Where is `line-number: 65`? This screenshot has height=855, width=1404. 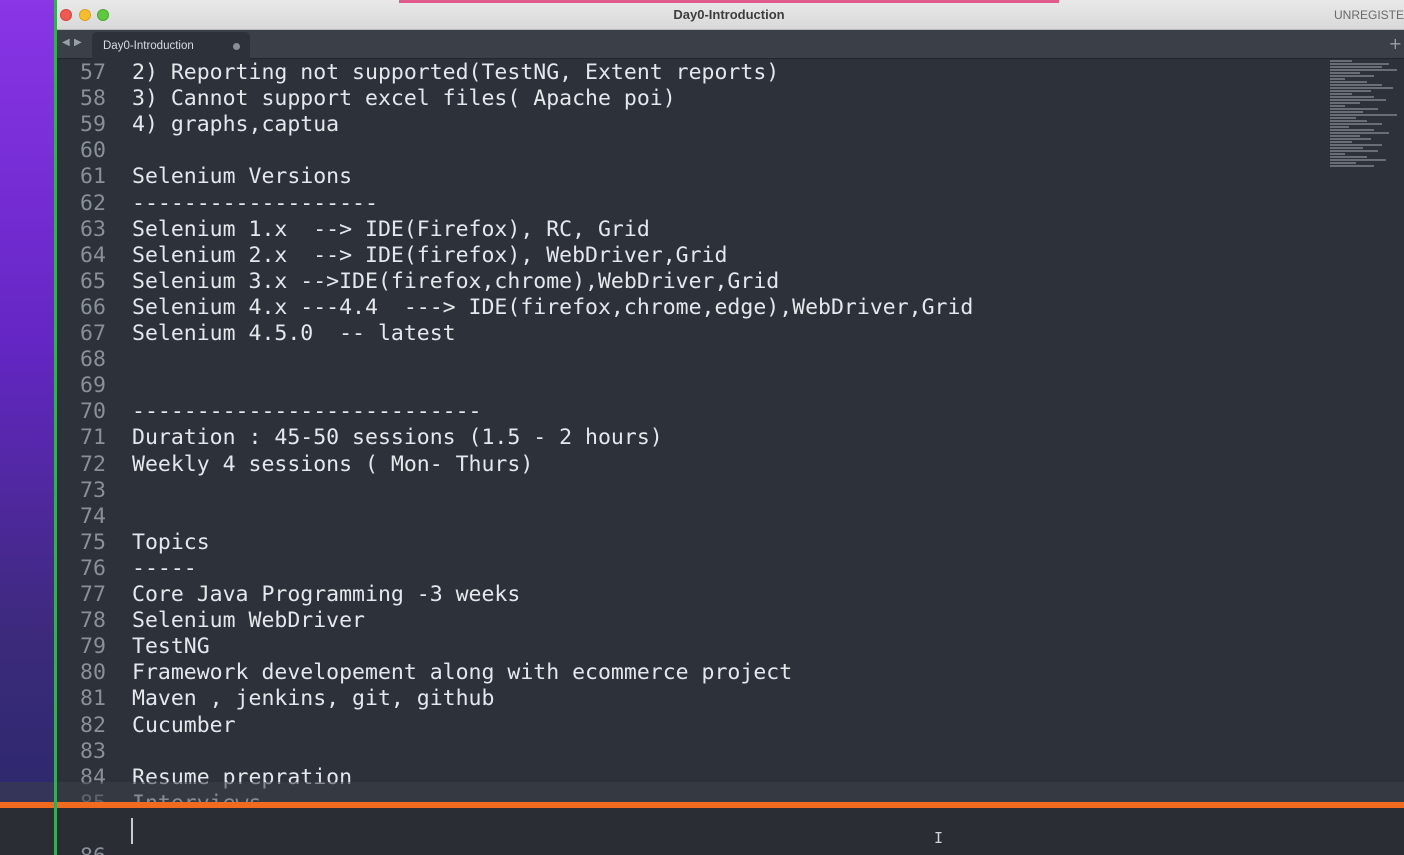 line-number: 65 is located at coordinates (93, 281).